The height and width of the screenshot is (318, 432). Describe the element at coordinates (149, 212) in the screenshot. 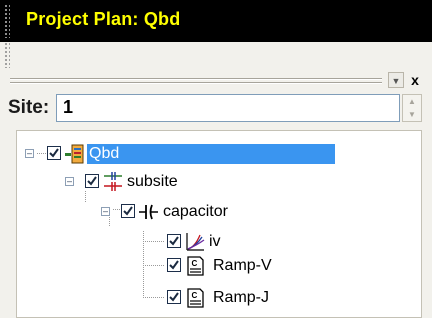

I see `capacitor-icon` at that location.